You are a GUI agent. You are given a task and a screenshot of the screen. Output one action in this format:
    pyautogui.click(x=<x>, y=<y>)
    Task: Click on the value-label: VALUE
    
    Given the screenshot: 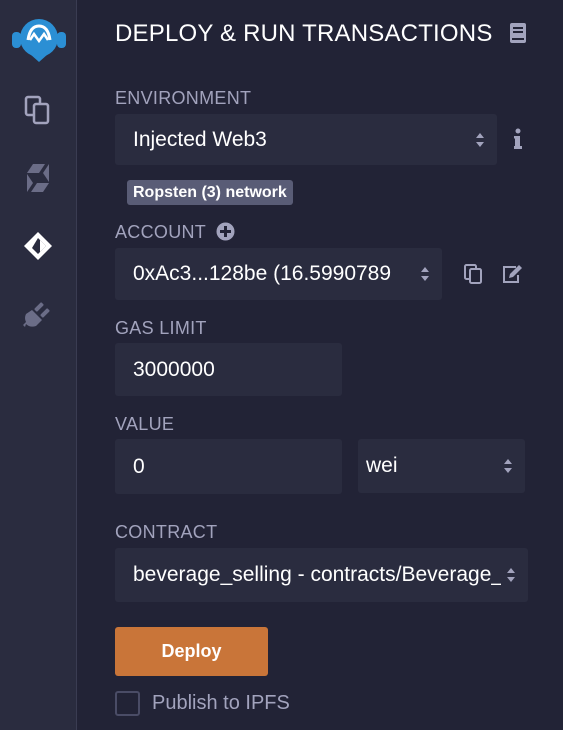 What is the action you would take?
    pyautogui.click(x=145, y=424)
    